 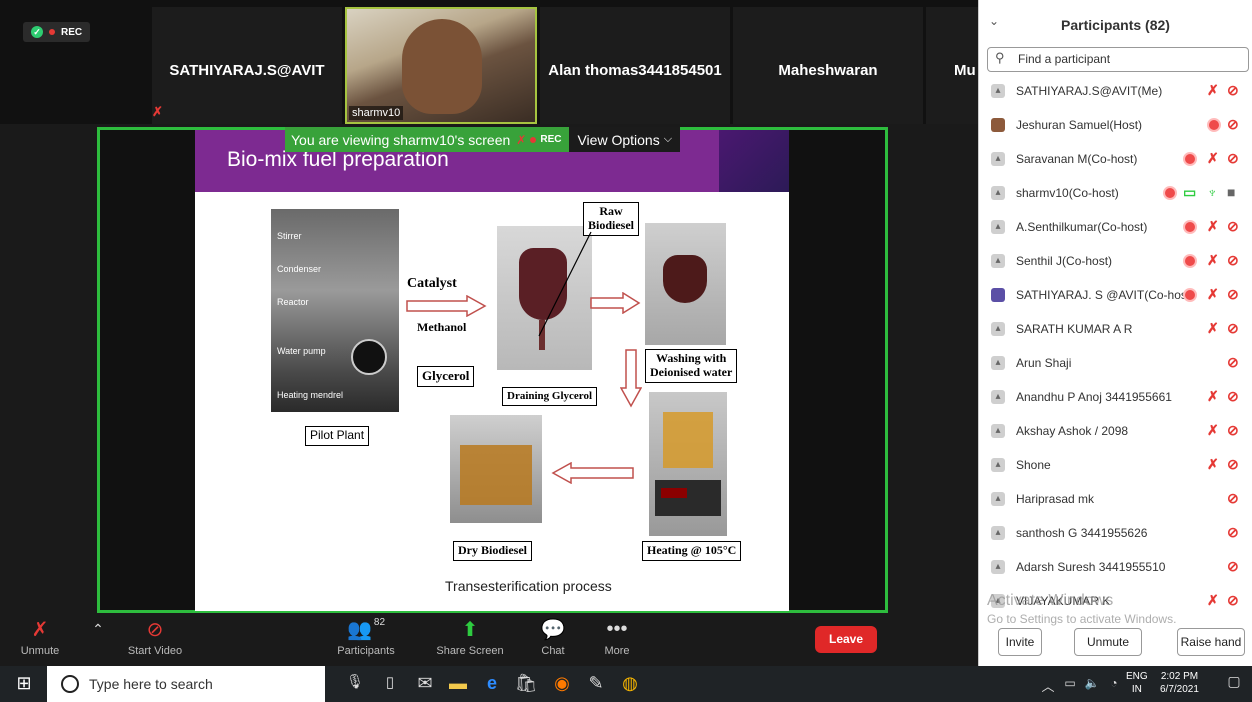 I want to click on participant-row: ▴ Arun Shaji ⊘, so click(x=1115, y=363).